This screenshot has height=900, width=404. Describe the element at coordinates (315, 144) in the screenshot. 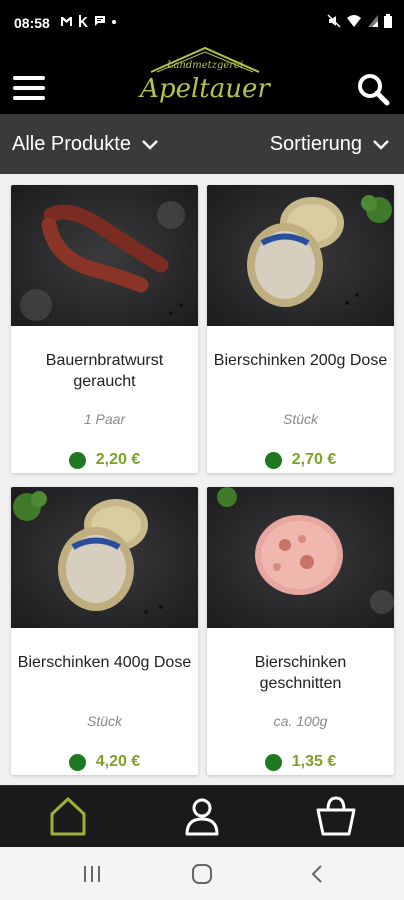

I see `sort-label: Sortierung` at that location.